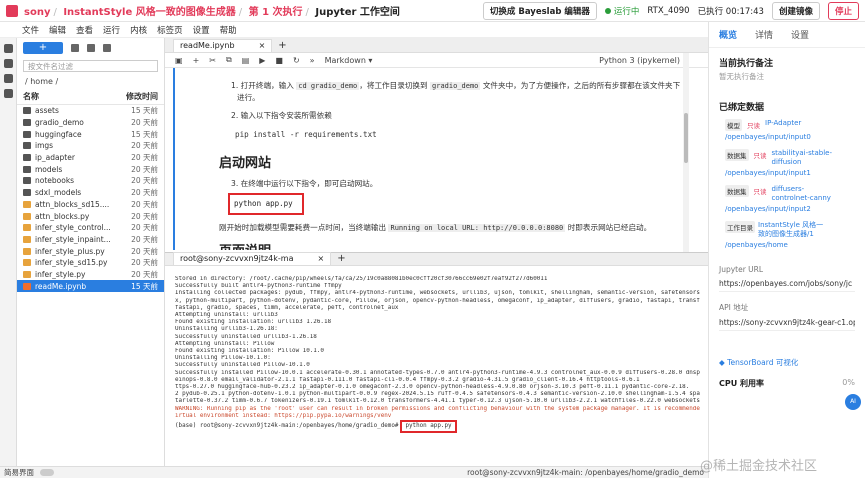 This screenshot has height=478, width=865. What do you see at coordinates (741, 76) in the screenshot?
I see `note-empty: 暂无执行备注` at bounding box center [741, 76].